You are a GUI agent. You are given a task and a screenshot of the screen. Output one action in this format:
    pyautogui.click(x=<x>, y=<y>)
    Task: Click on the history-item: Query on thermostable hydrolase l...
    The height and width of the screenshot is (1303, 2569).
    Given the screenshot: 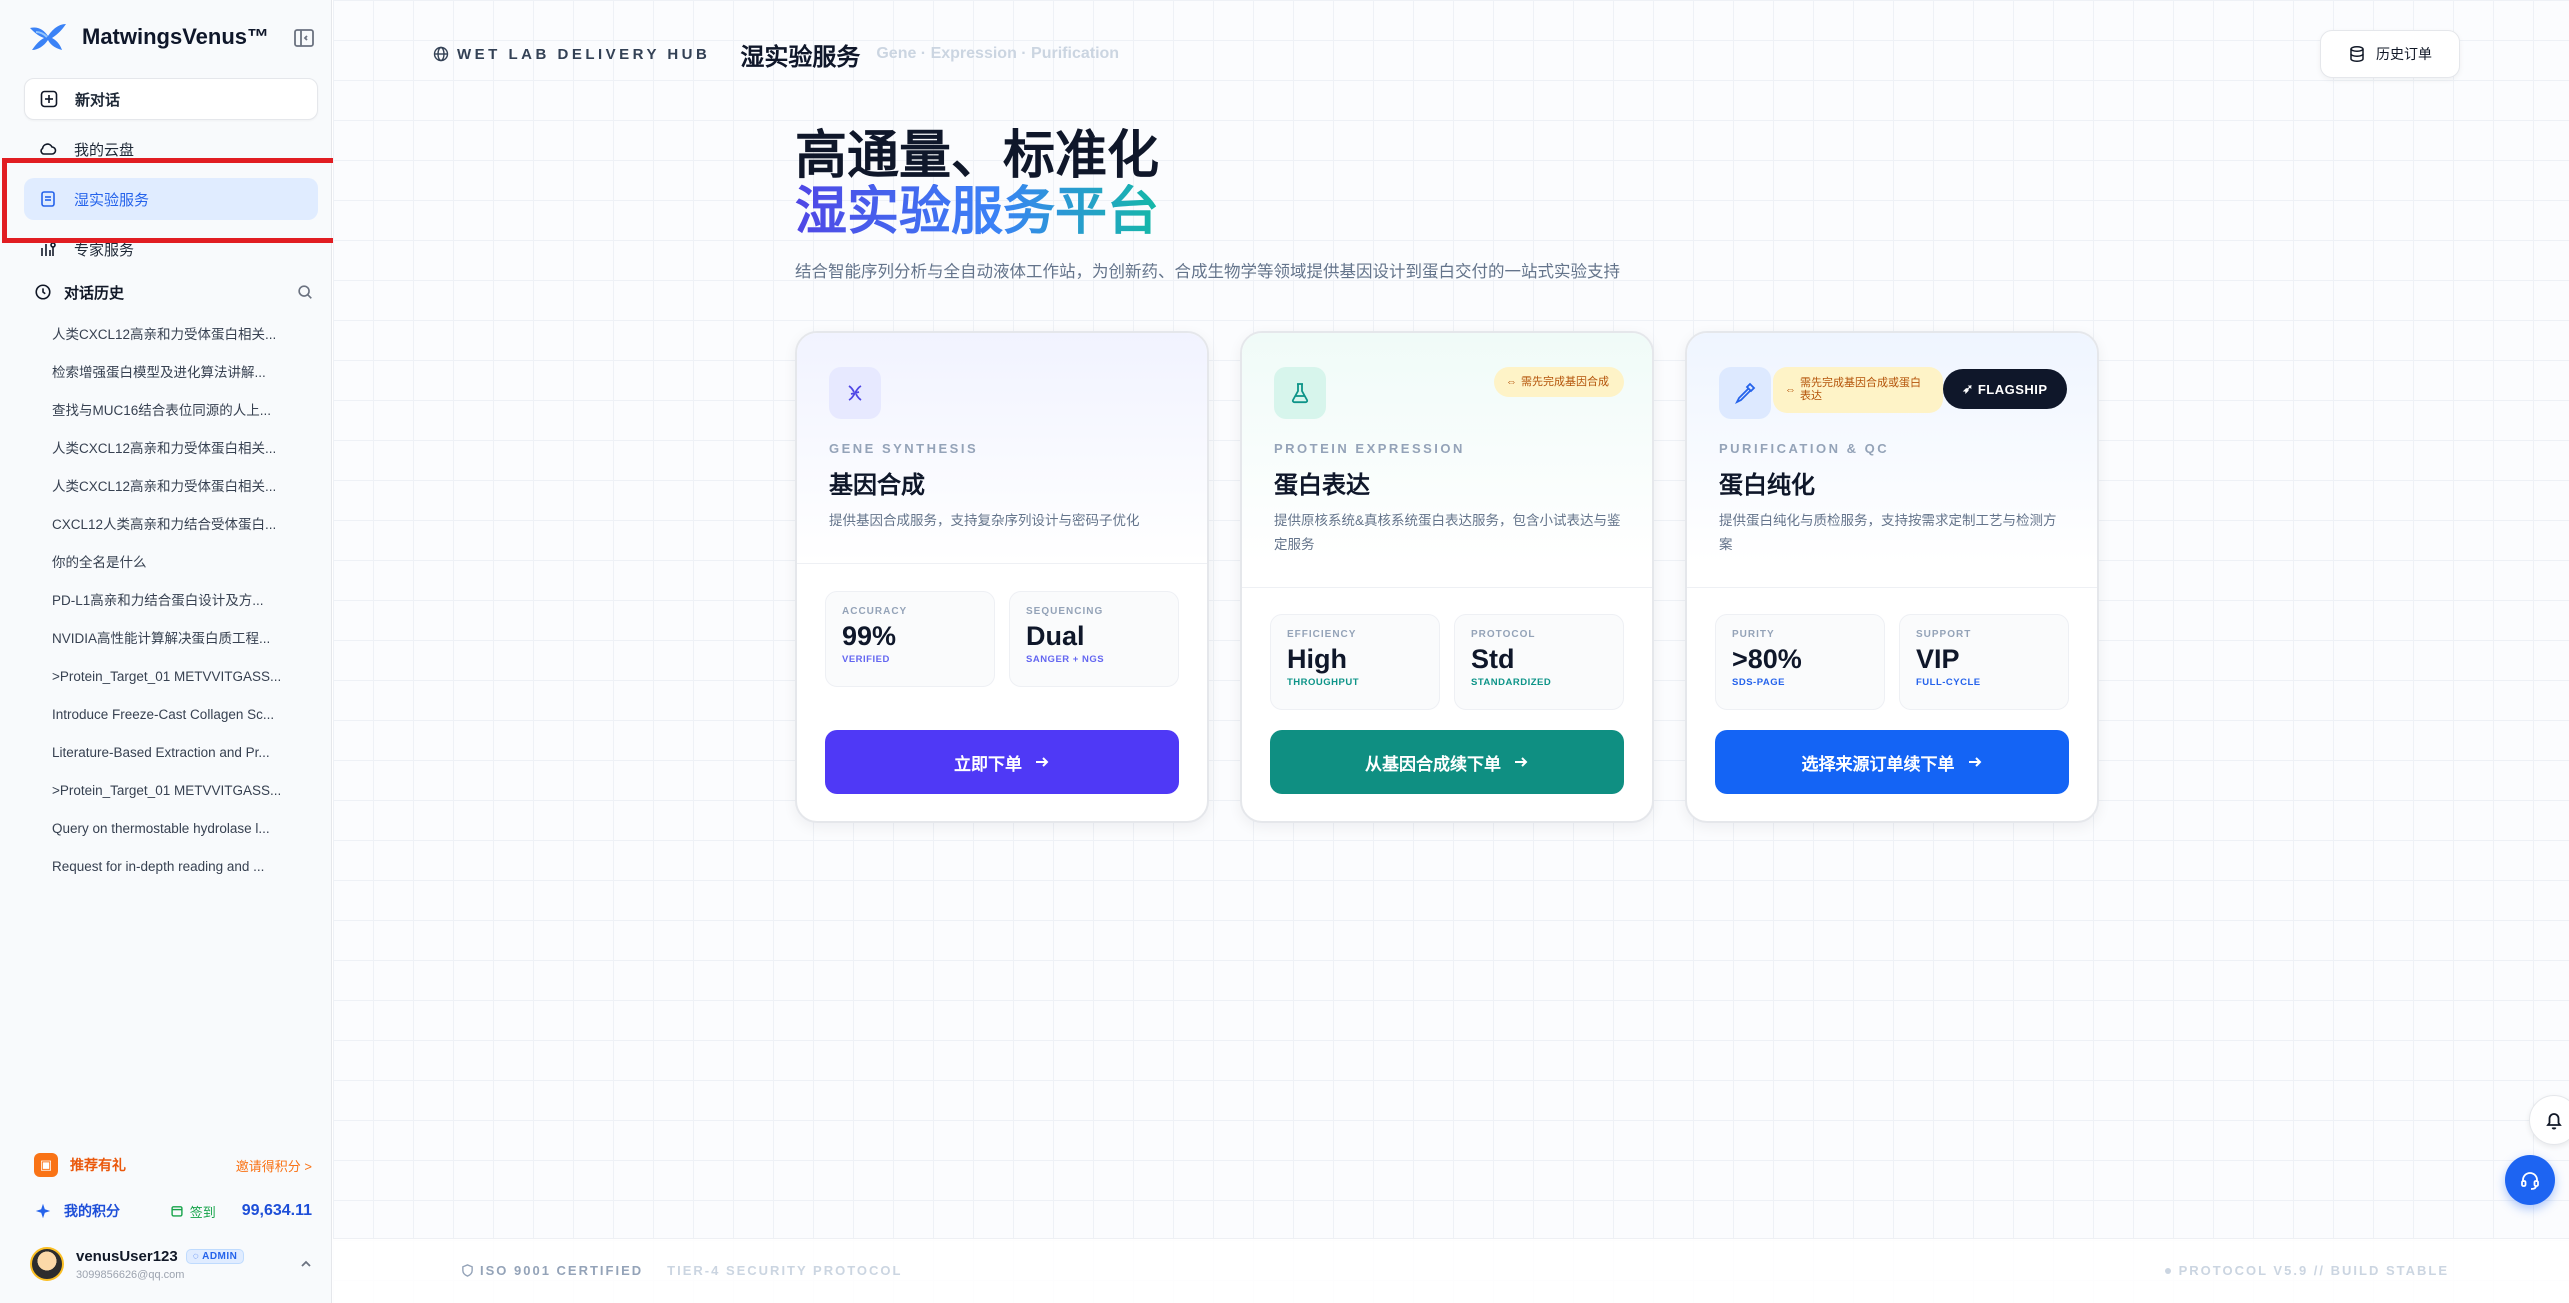 What is the action you would take?
    pyautogui.click(x=172, y=835)
    